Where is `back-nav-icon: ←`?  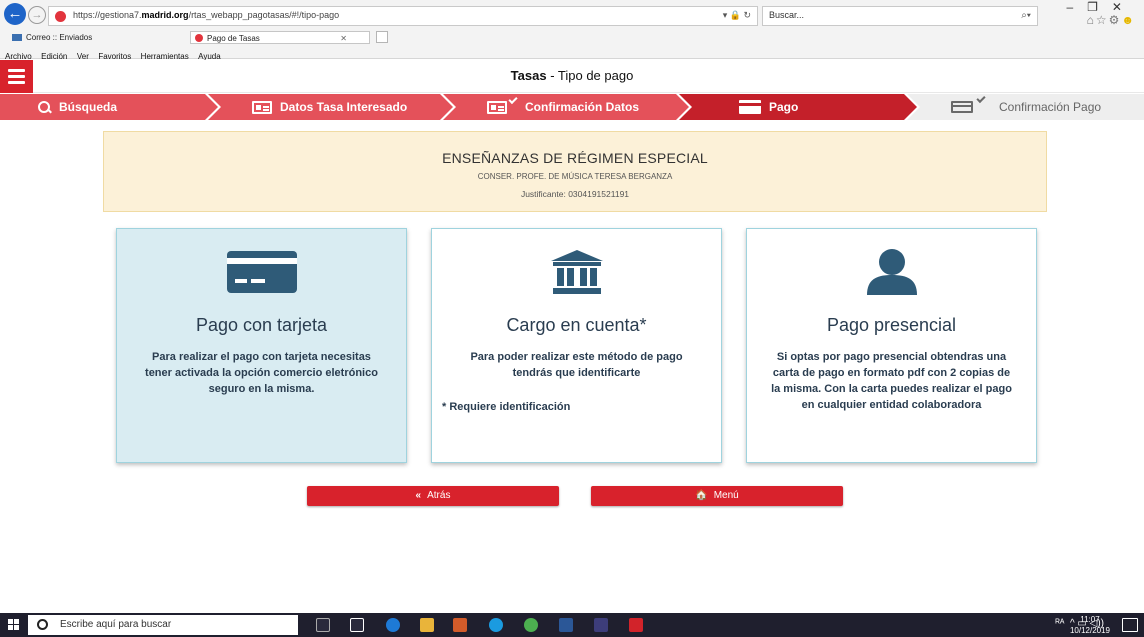 back-nav-icon: ← is located at coordinates (15, 14).